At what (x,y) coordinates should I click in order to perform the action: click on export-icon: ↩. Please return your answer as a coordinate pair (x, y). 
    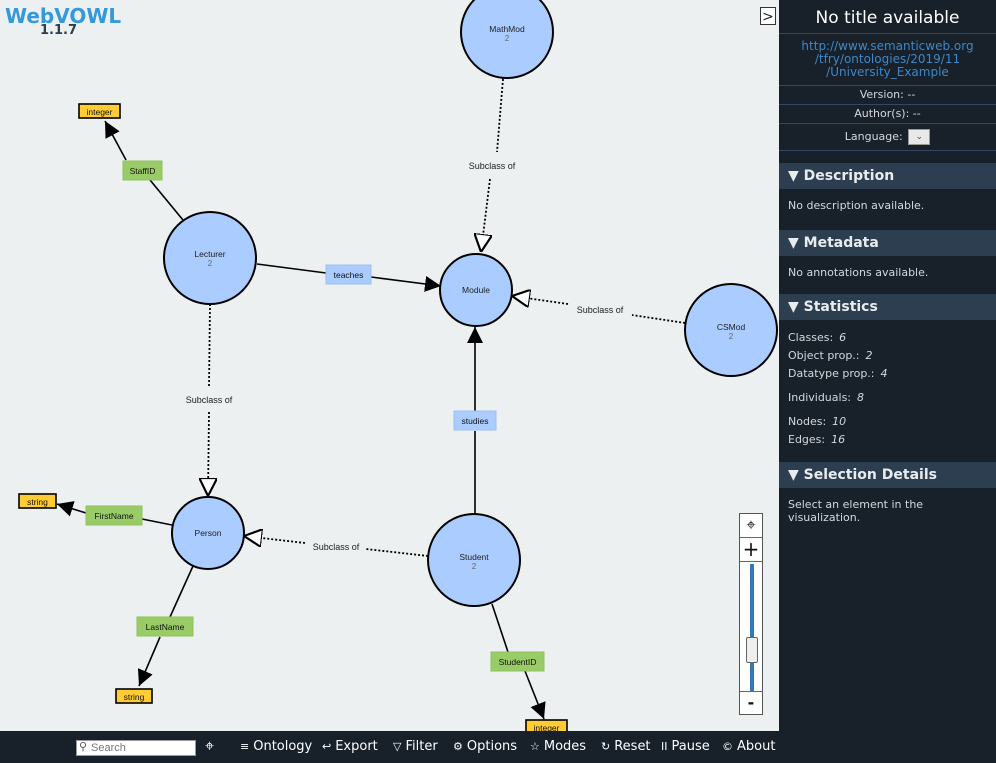
    Looking at the image, I should click on (327, 746).